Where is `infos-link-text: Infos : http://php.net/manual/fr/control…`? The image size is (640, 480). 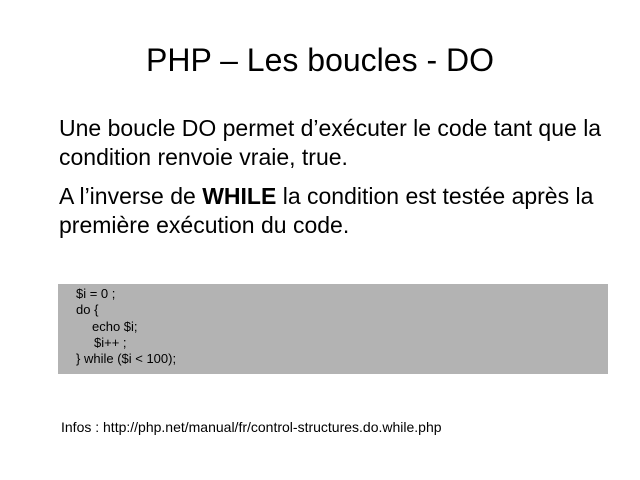 infos-link-text: Infos : http://php.net/manual/fr/control… is located at coordinates (251, 427).